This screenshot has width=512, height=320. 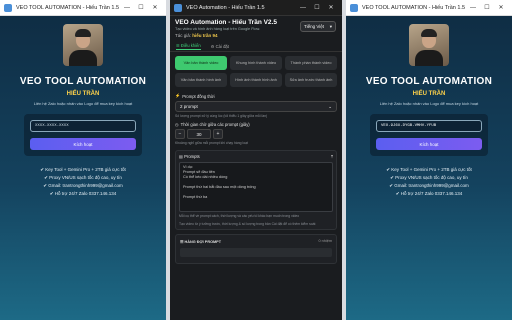 I want to click on key-card: VEO-9J6U-DYGB-VMHV-YFUB Kích hoạt, so click(x=429, y=135).